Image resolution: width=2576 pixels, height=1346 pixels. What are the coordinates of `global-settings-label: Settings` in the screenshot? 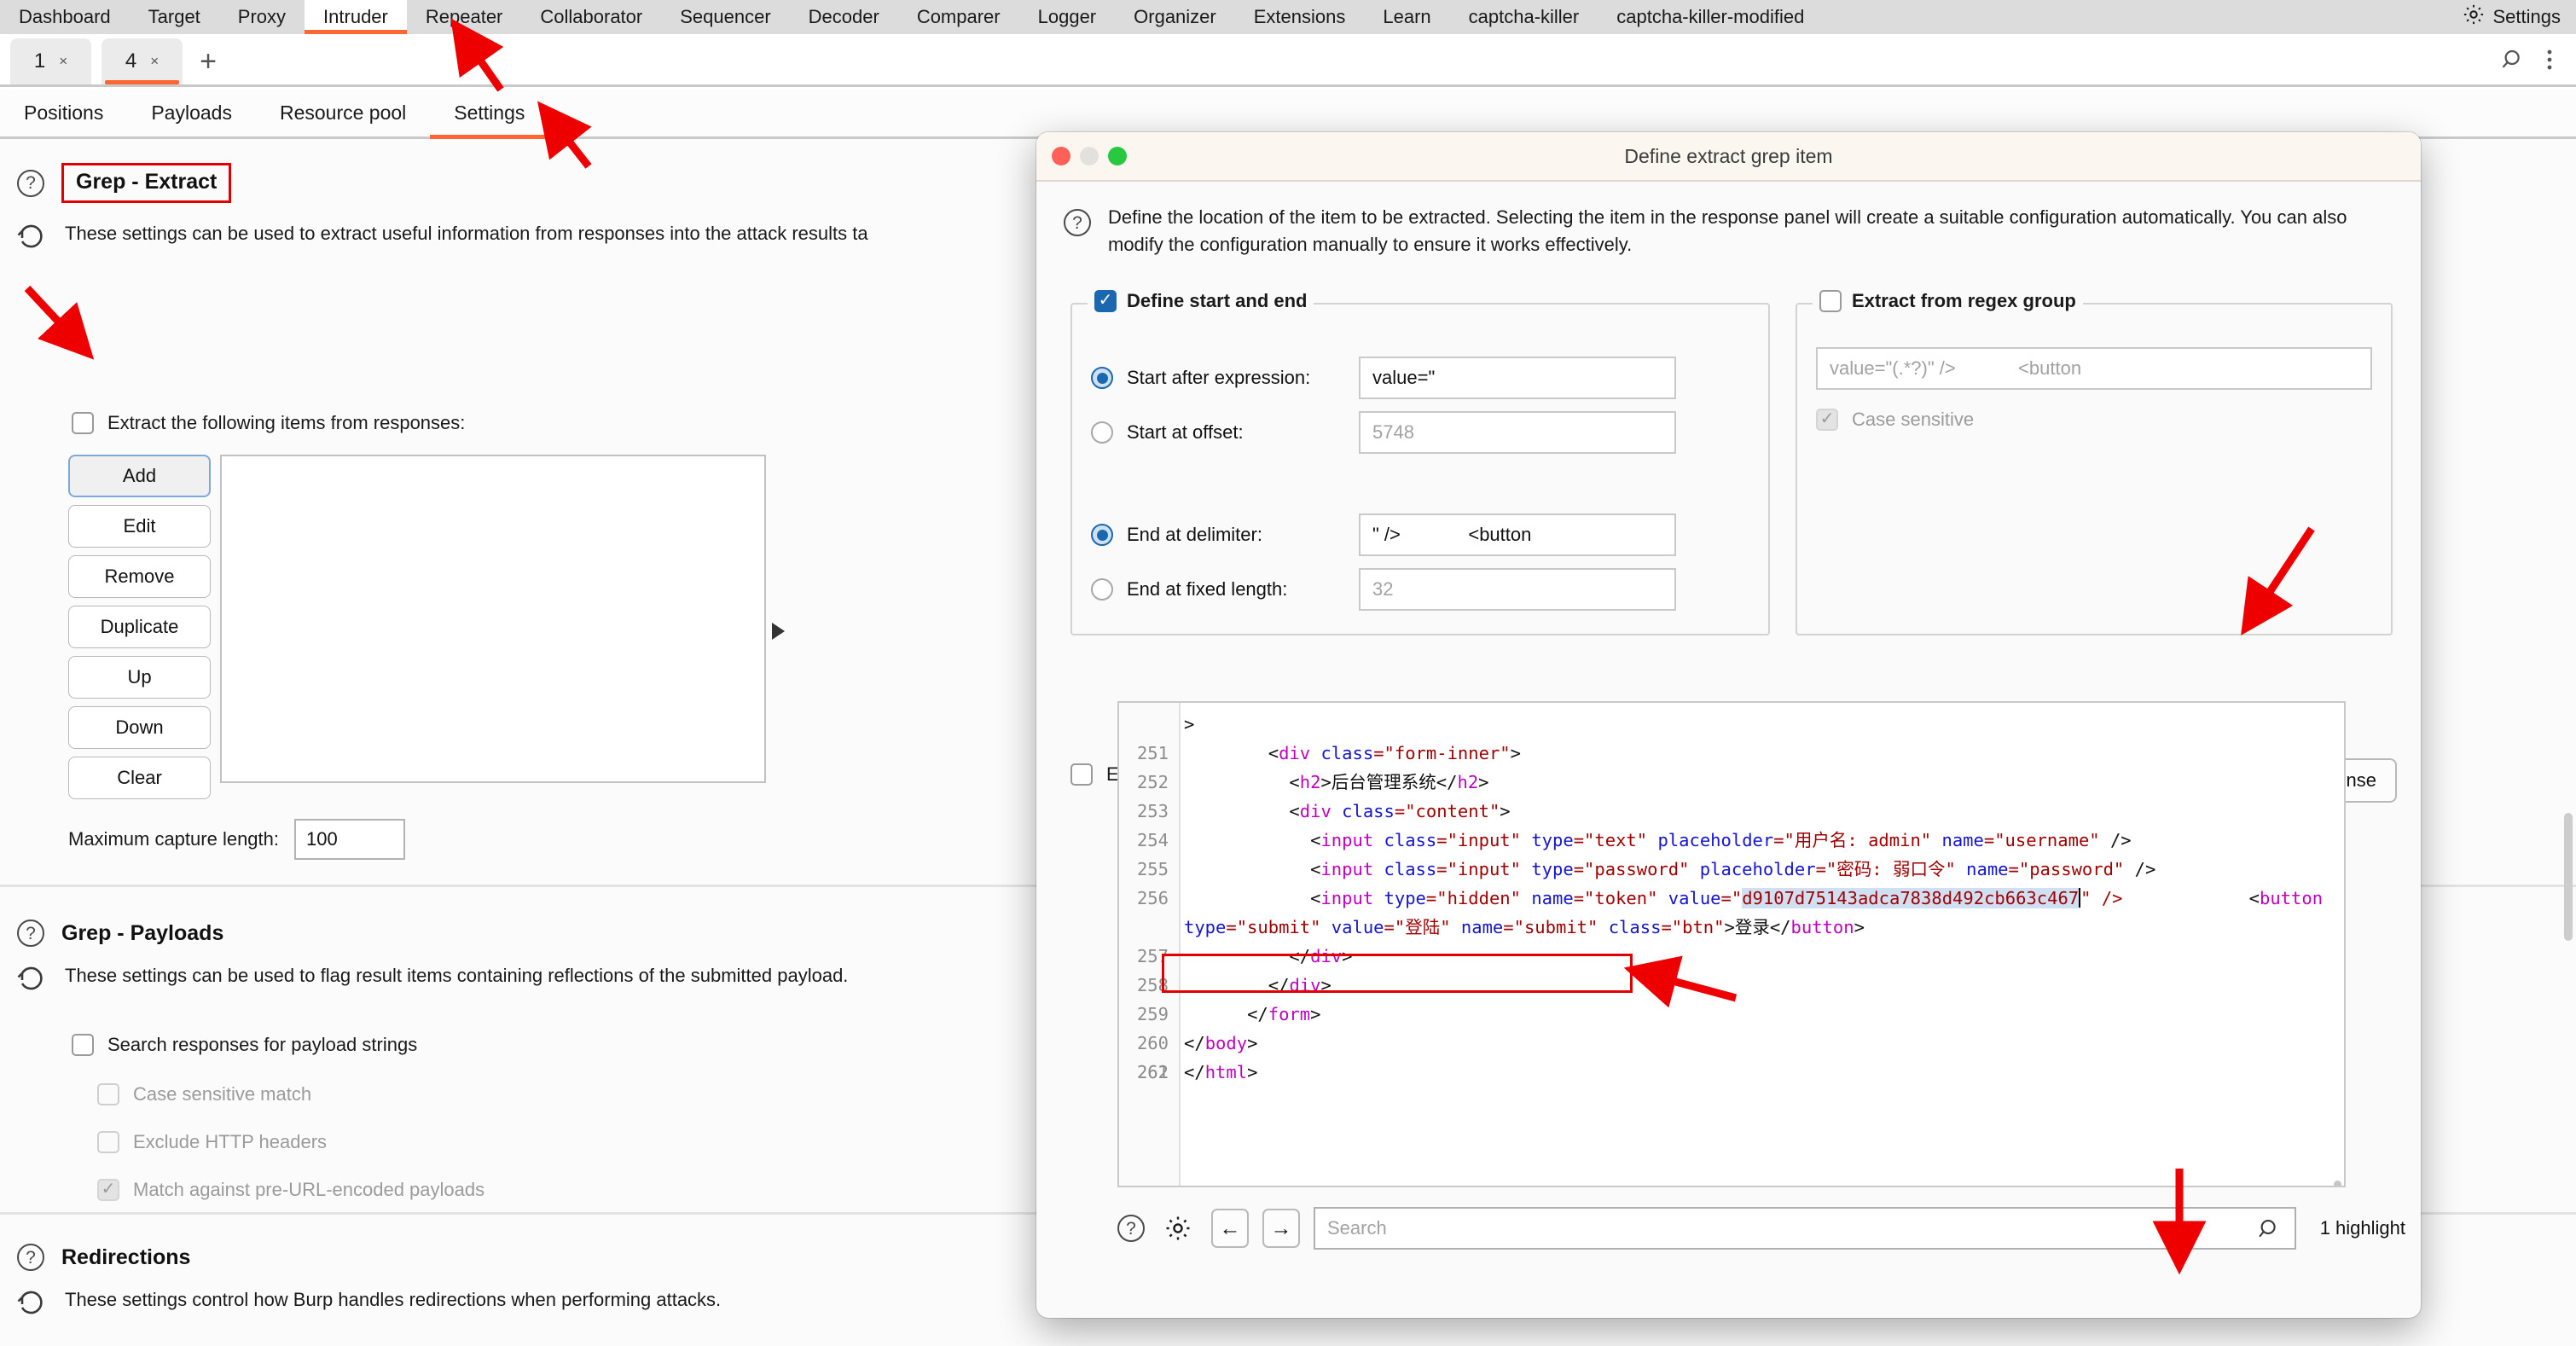 It's located at (2526, 16).